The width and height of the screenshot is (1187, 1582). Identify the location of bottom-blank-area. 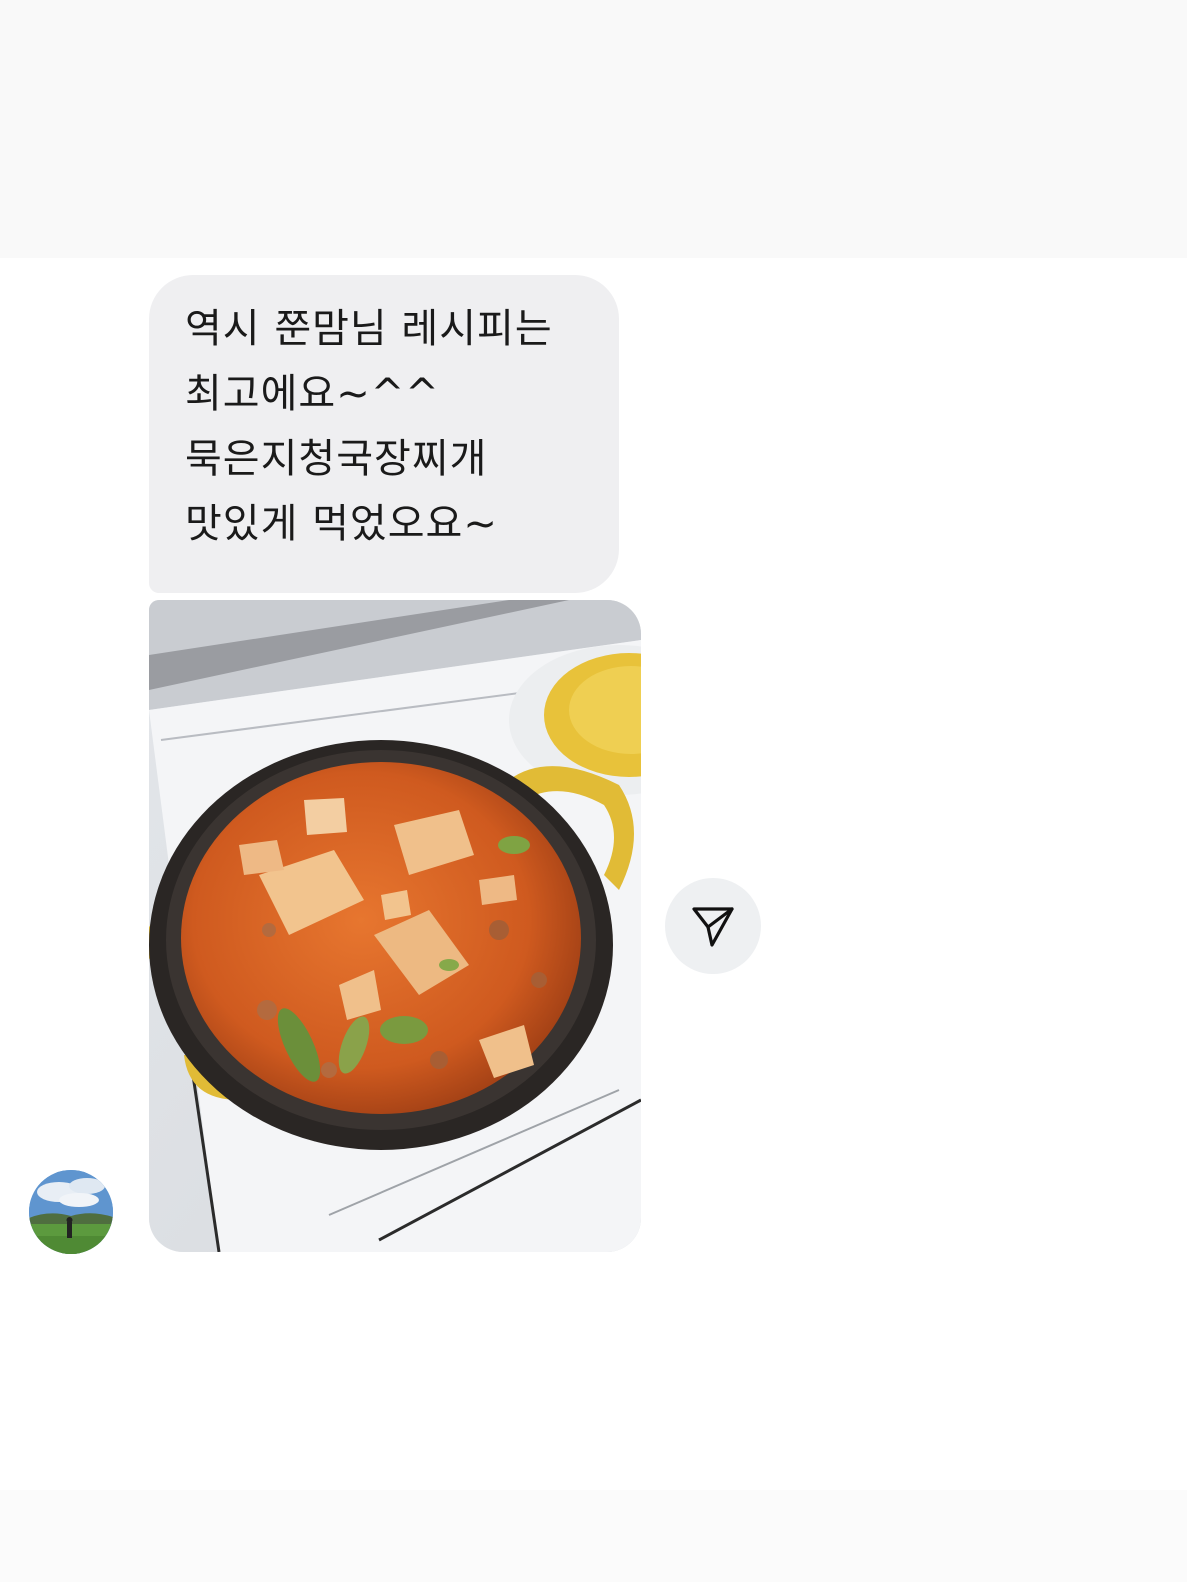
(593, 1536).